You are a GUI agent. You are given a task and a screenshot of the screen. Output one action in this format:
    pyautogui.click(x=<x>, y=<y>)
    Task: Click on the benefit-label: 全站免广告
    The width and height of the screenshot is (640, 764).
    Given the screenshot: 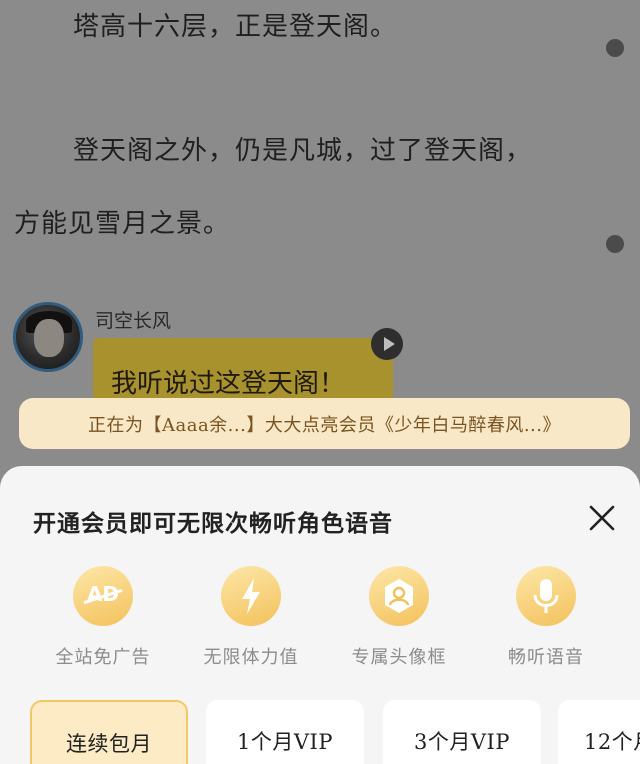 What is the action you would take?
    pyautogui.click(x=103, y=657)
    